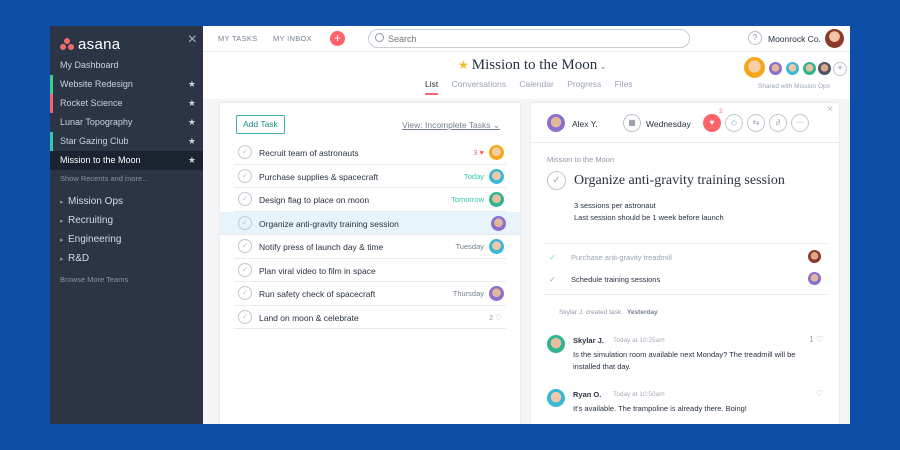 Image resolution: width=900 pixels, height=450 pixels. Describe the element at coordinates (794, 39) in the screenshot. I see `organization-name: Moonrock Co.` at that location.